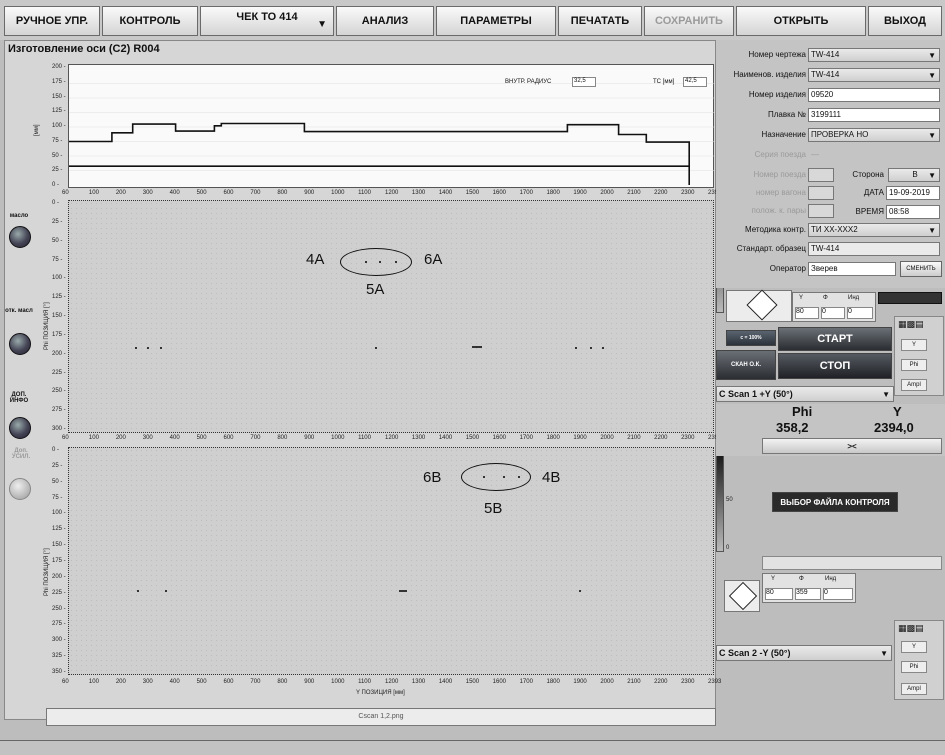  Describe the element at coordinates (805, 394) in the screenshot. I see `c-scan-1-select: C Scan 1 +Y (50°)` at that location.